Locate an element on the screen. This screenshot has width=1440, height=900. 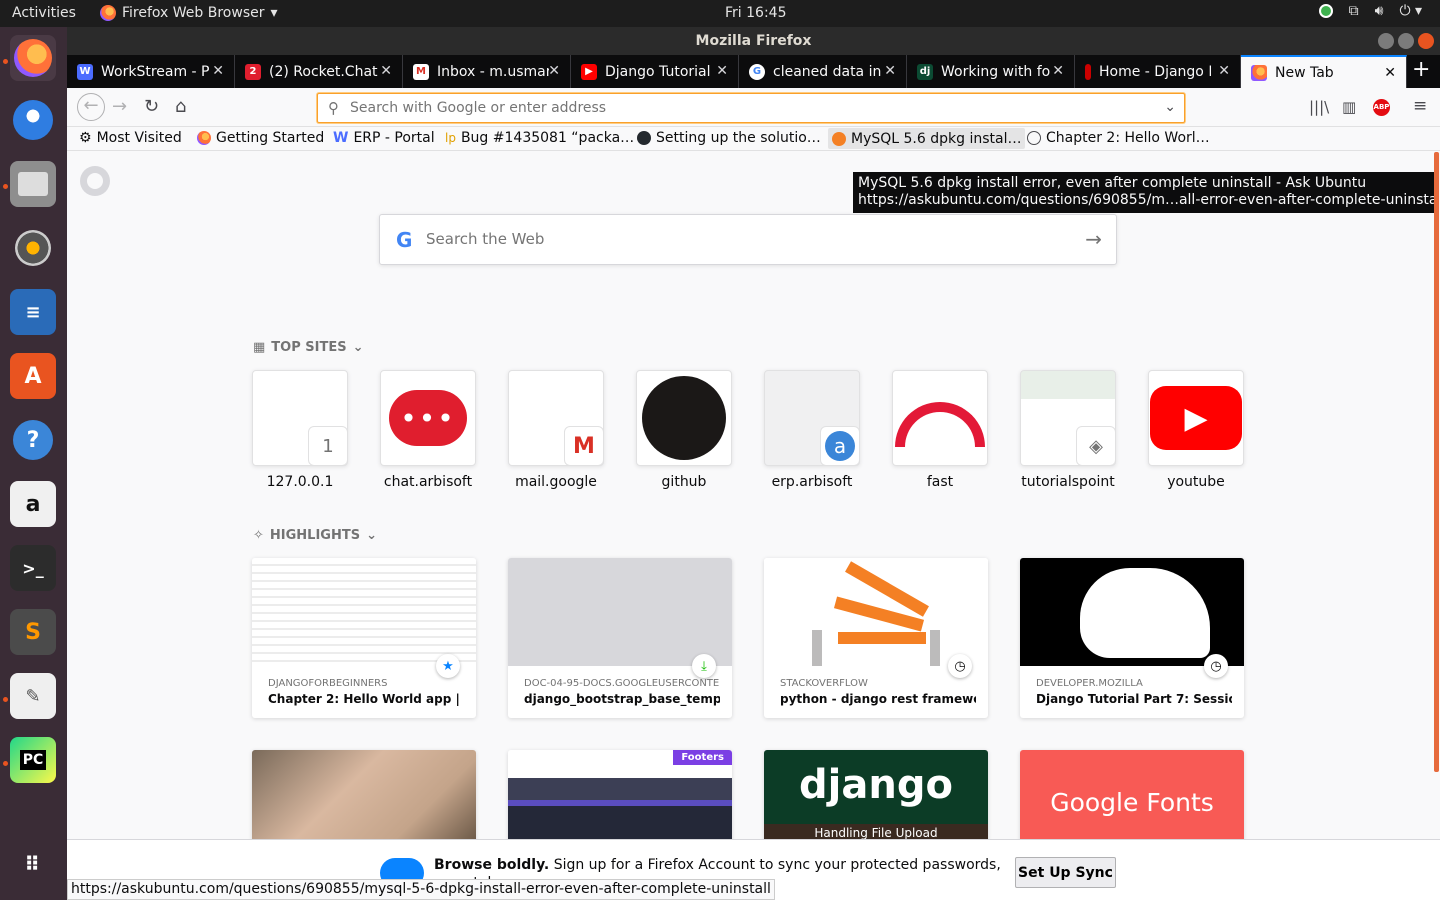
bookmark-getting-started: Getting Started is located at coordinates (260, 138).